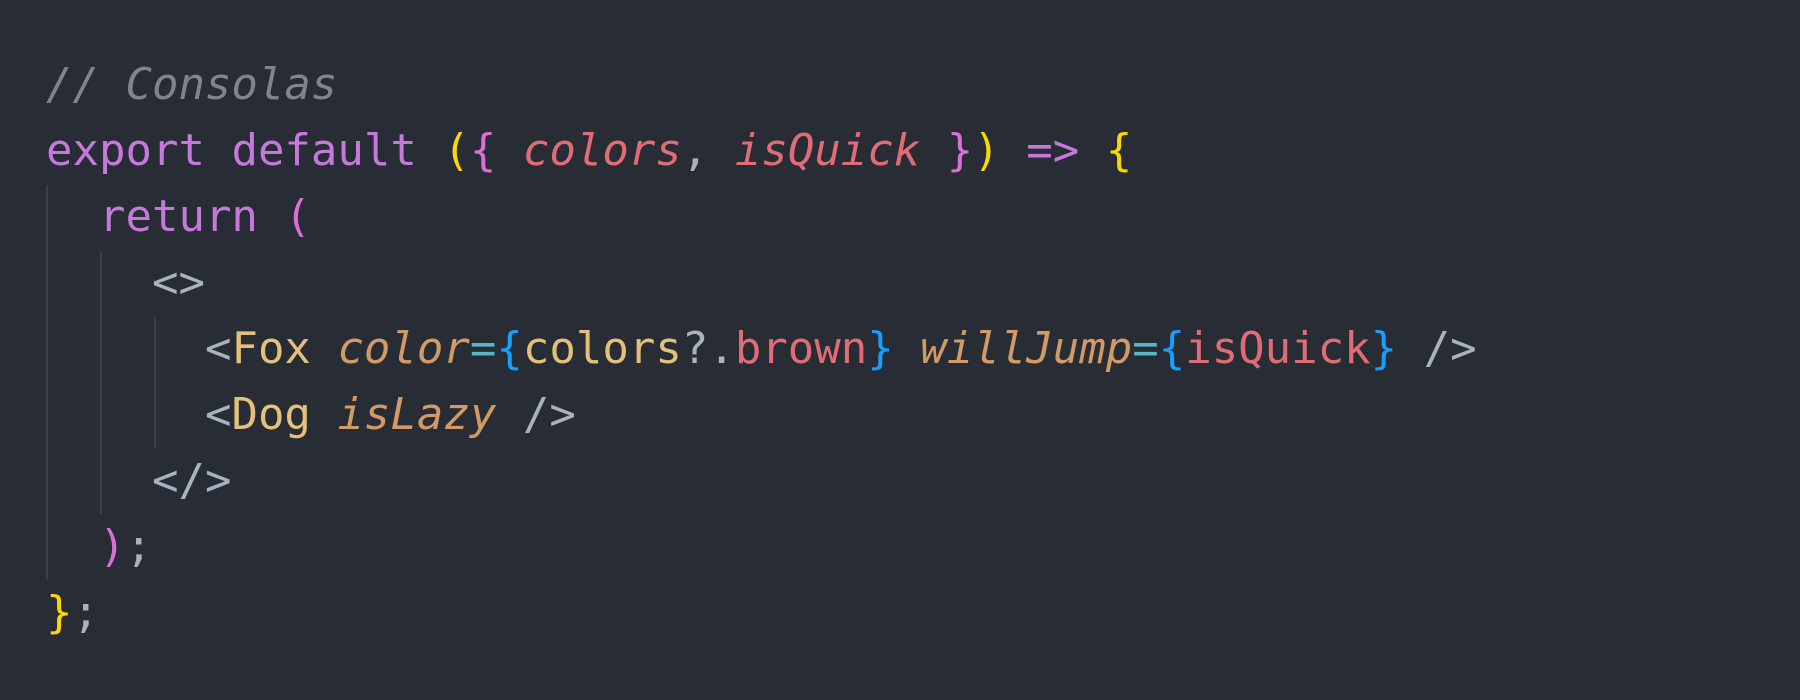 This screenshot has height=700, width=1800. Describe the element at coordinates (178, 282) in the screenshot. I see `fragment-open-tag: <>` at that location.